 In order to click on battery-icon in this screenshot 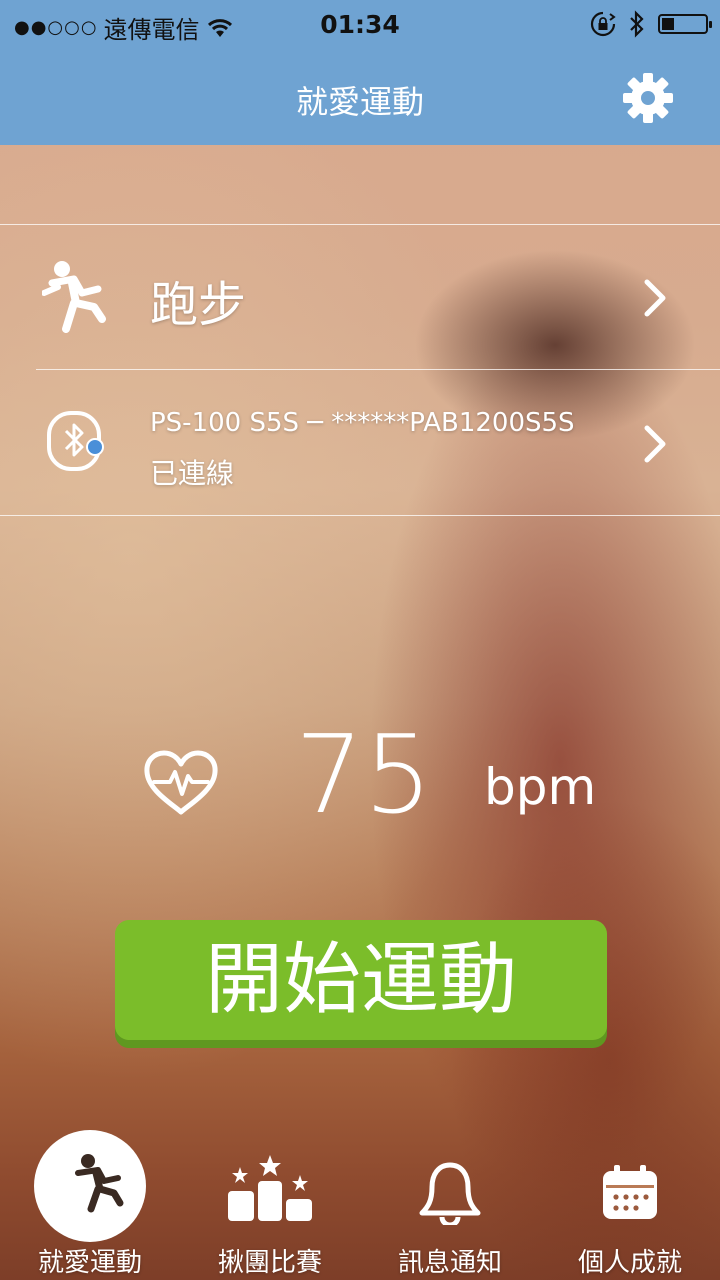, I will do `click(685, 24)`.